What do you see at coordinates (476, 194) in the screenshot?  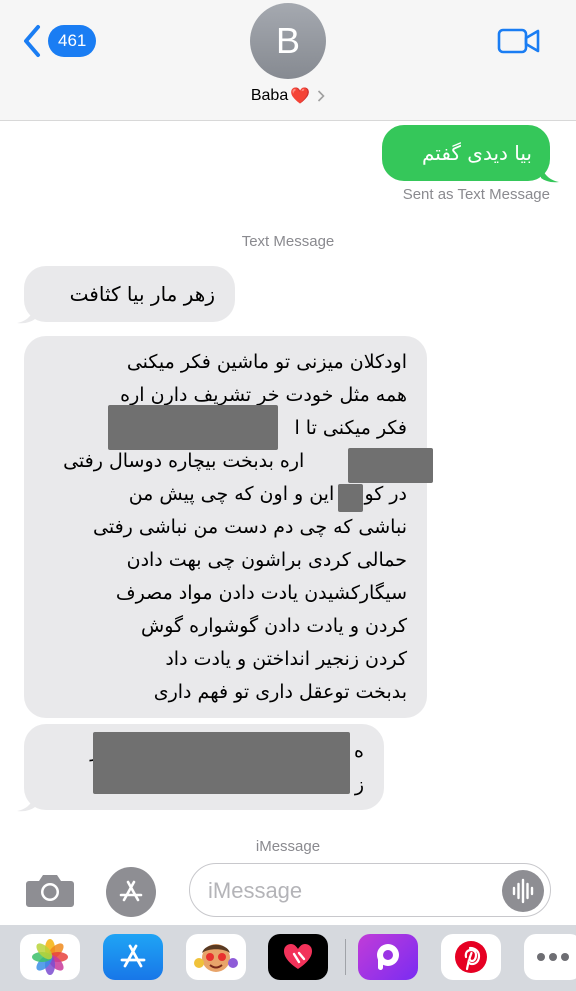 I see `sent-as-text-message-note: Sent as Text Message` at bounding box center [476, 194].